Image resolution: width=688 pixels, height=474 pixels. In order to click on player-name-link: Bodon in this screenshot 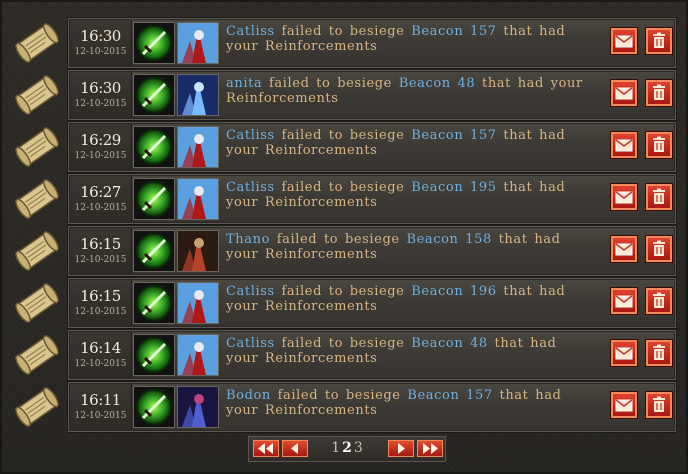, I will do `click(248, 395)`.